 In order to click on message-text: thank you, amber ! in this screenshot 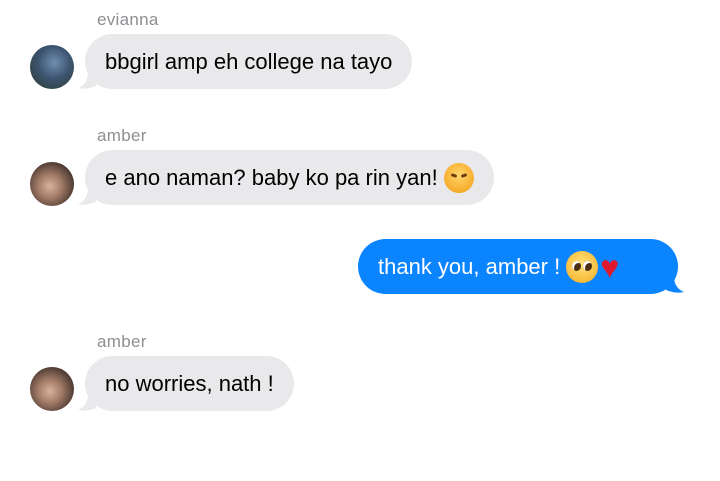, I will do `click(469, 266)`.